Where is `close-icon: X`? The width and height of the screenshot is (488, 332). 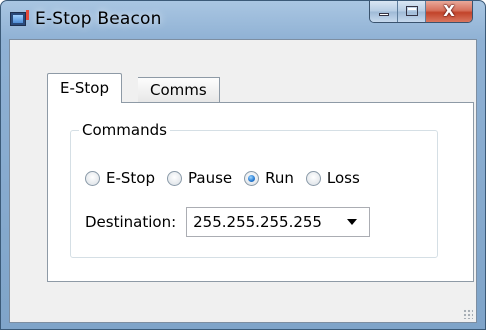 close-icon: X is located at coordinates (449, 11).